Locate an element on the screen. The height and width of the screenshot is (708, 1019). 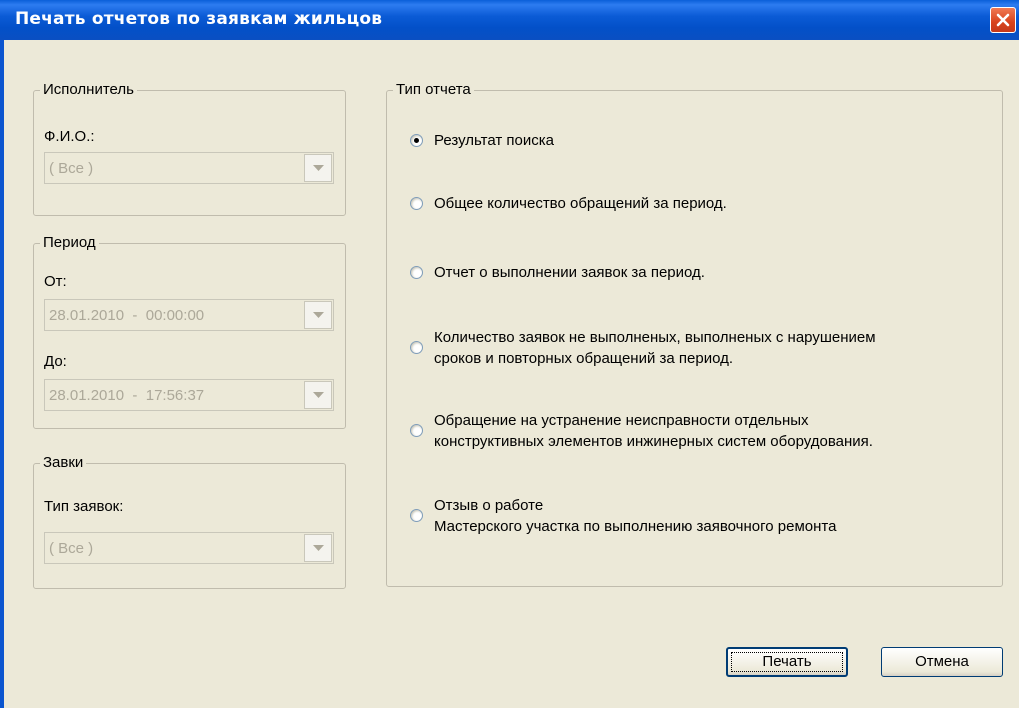
radio-search-result-label: Результат поиска is located at coordinates (494, 140).